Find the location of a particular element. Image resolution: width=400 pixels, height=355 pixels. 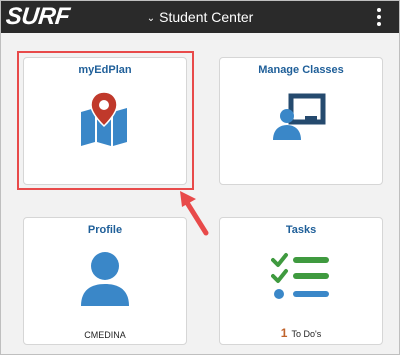

nav-title-label: Student Center is located at coordinates (206, 17).